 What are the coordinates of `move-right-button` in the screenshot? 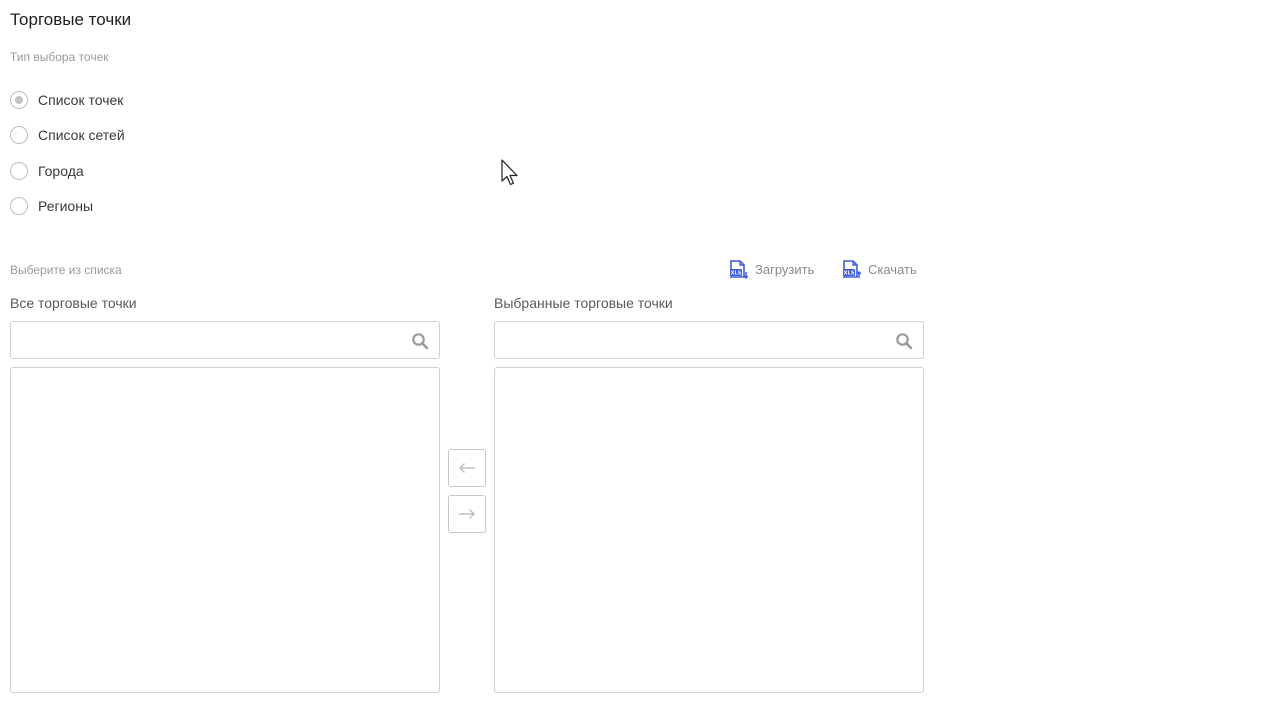 It's located at (467, 514).